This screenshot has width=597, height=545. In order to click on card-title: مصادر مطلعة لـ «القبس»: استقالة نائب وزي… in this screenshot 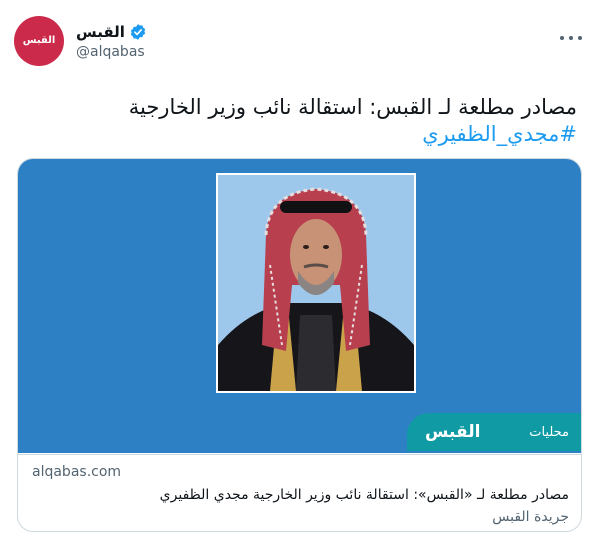, I will do `click(364, 495)`.